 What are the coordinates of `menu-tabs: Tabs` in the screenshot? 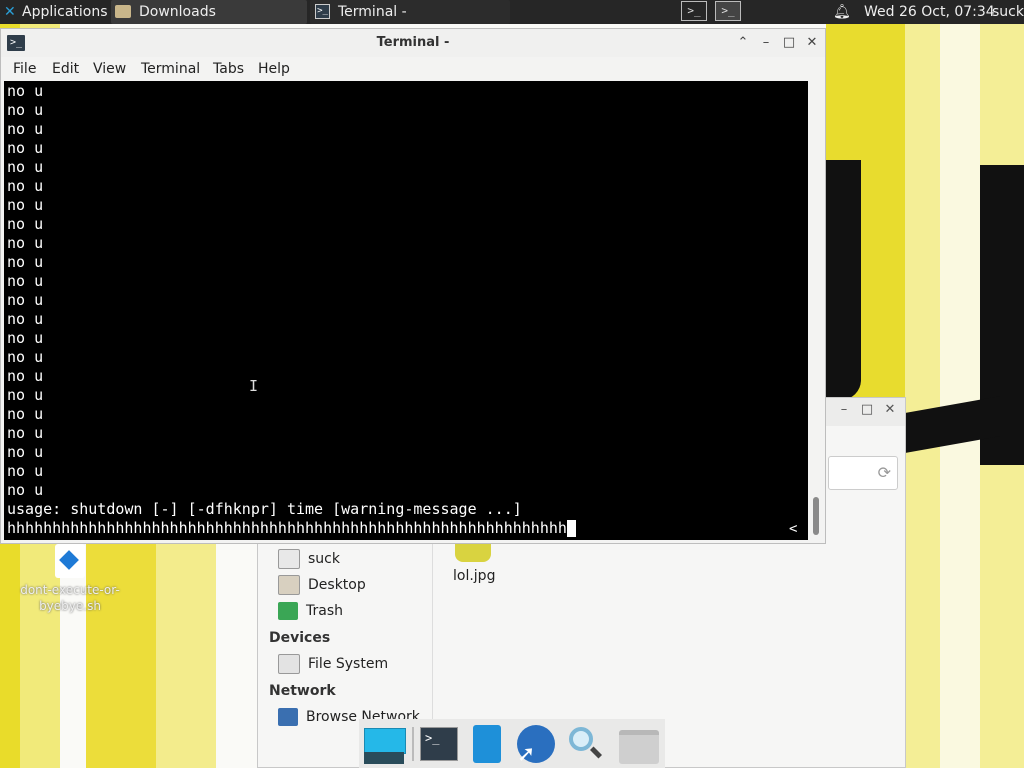 It's located at (228, 69).